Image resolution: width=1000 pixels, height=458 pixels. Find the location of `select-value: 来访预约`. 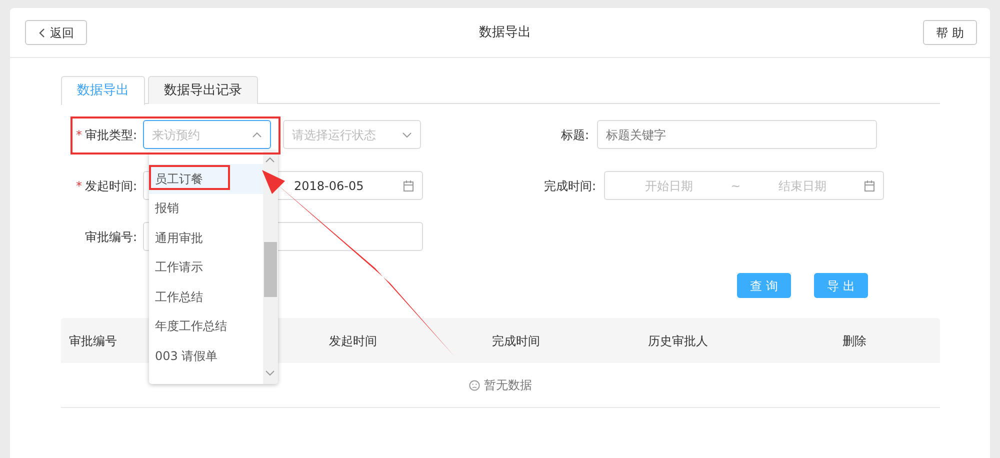

select-value: 来访预约 is located at coordinates (176, 135).